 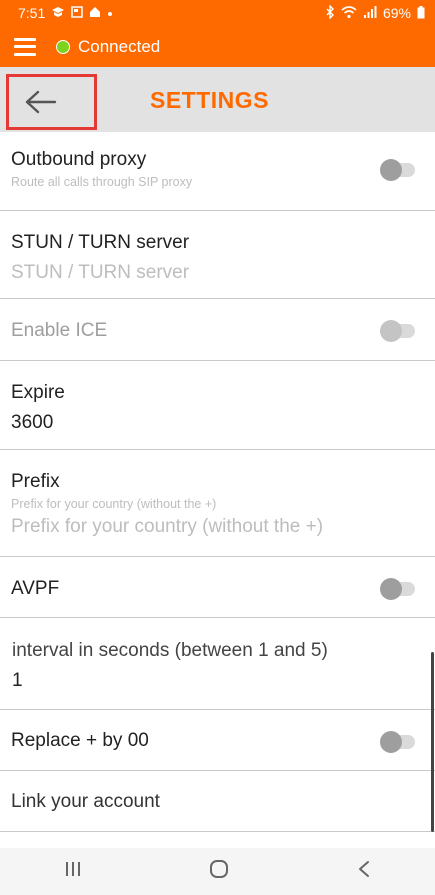 What do you see at coordinates (100, 242) in the screenshot?
I see `setting-label: STUN / TURN server` at bounding box center [100, 242].